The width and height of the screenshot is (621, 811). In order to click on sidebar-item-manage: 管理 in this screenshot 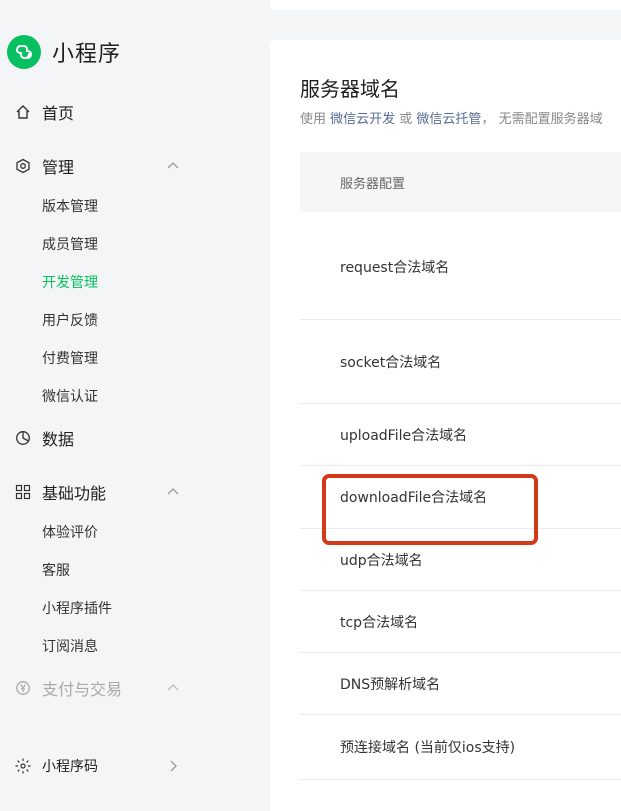, I will do `click(44, 166)`.